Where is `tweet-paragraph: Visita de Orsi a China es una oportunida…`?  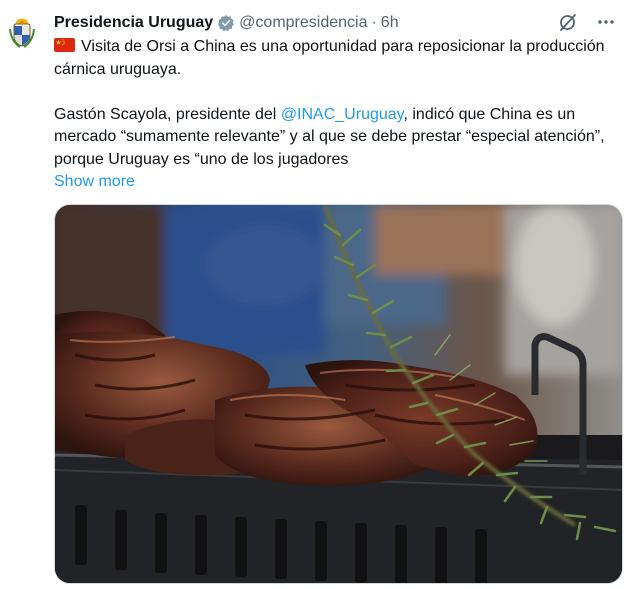
tweet-paragraph: Visita de Orsi a China es una oportunida… is located at coordinates (334, 58).